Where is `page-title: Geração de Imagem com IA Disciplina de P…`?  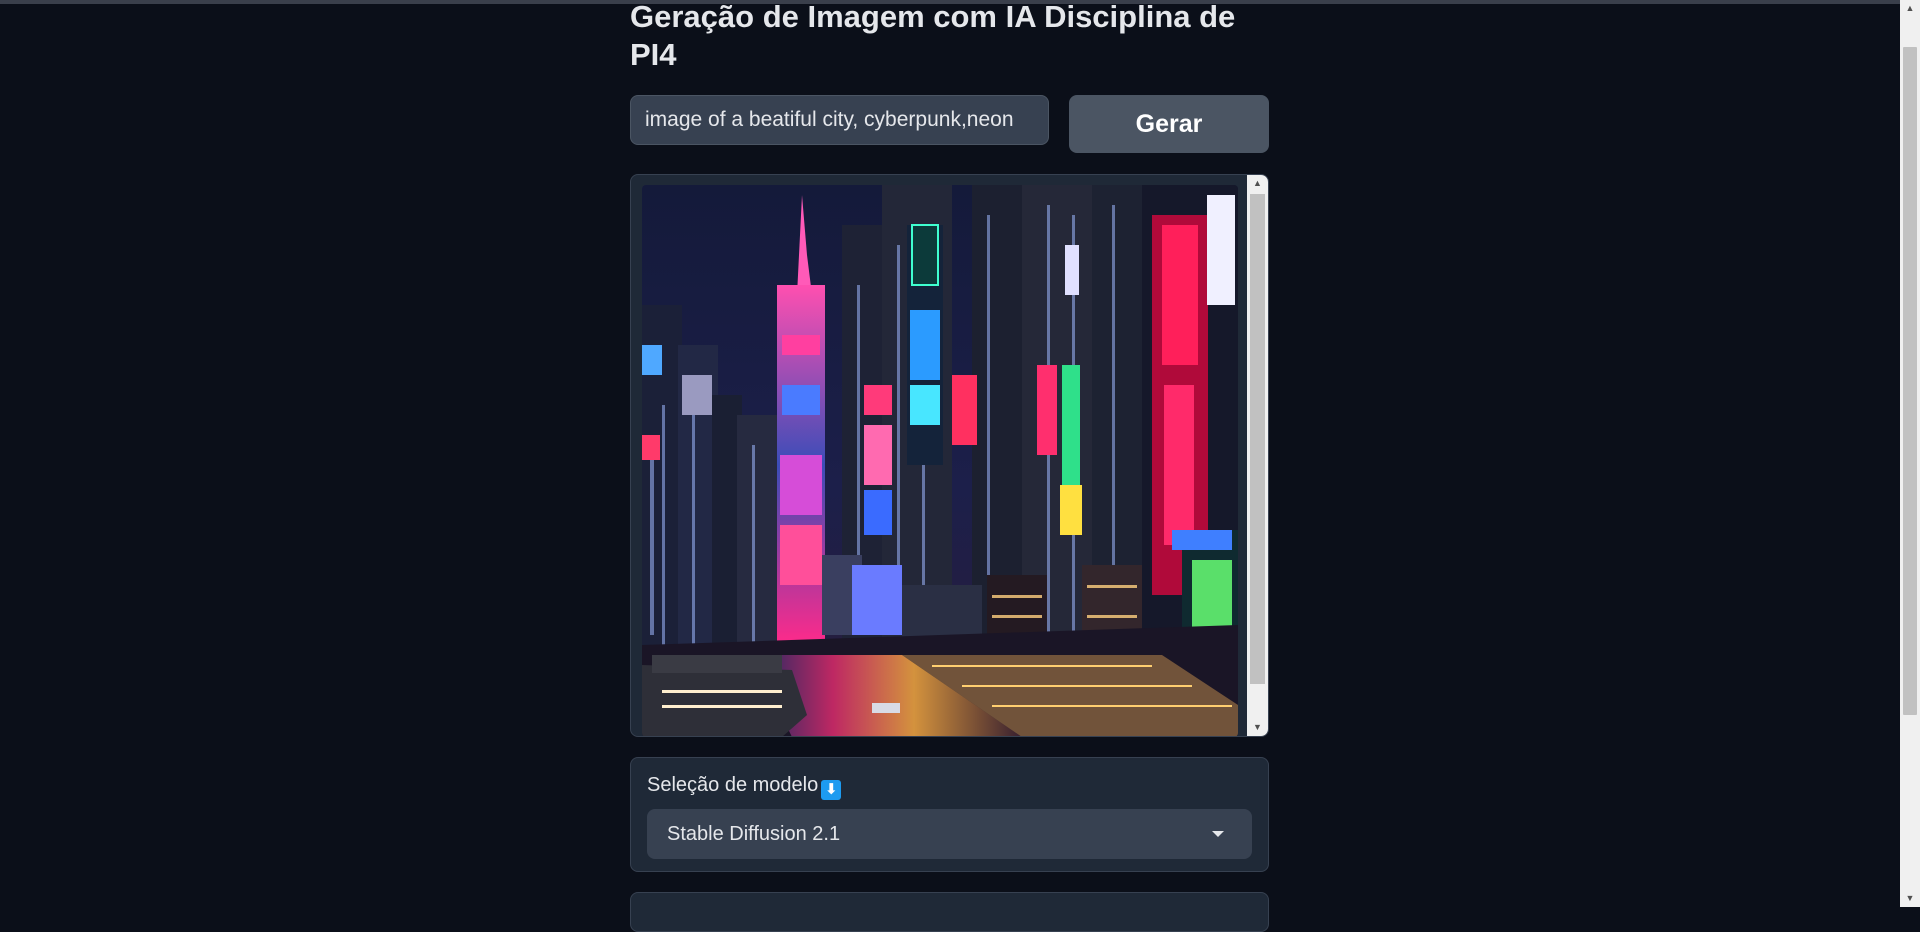 page-title: Geração de Imagem com IA Disciplina de P… is located at coordinates (933, 36).